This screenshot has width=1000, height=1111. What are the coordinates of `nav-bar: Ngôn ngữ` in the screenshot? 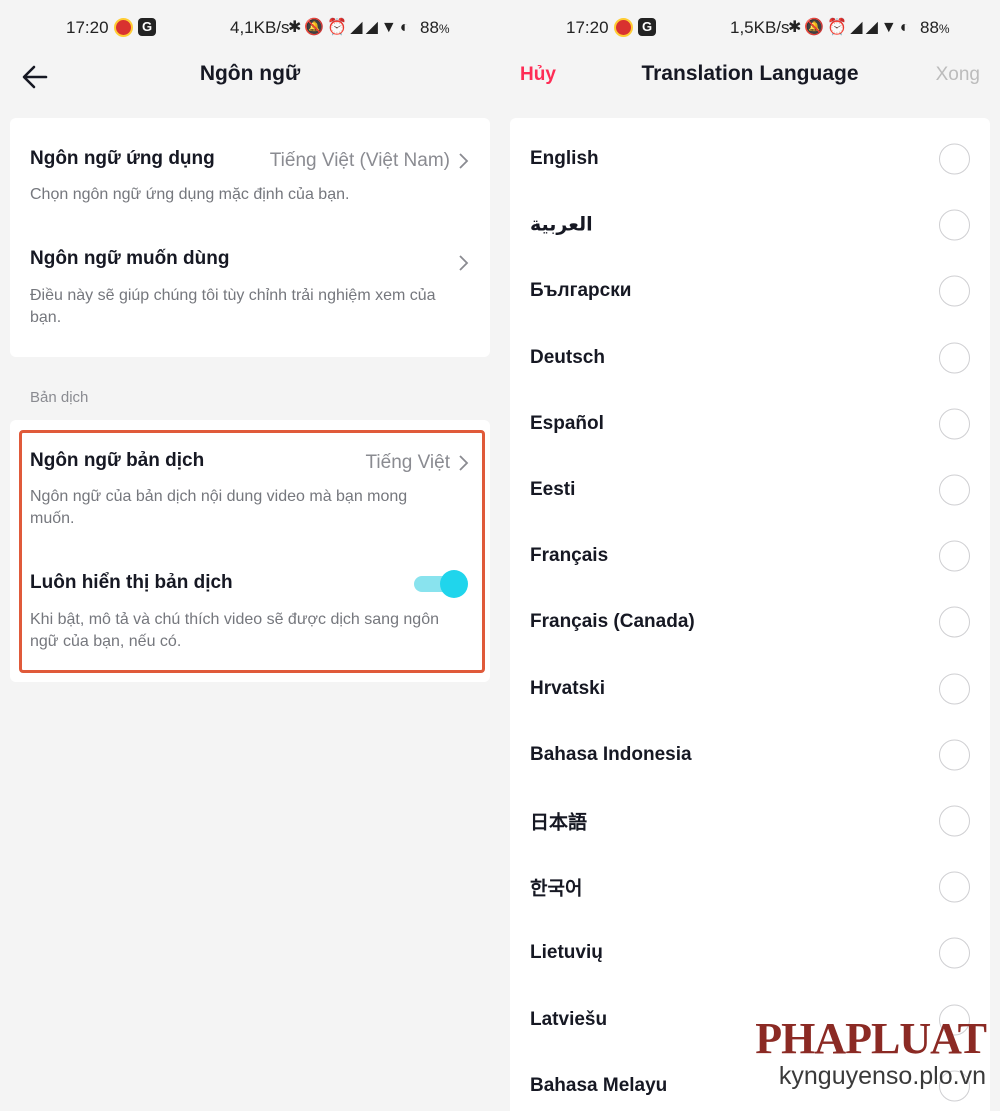 It's located at (250, 76).